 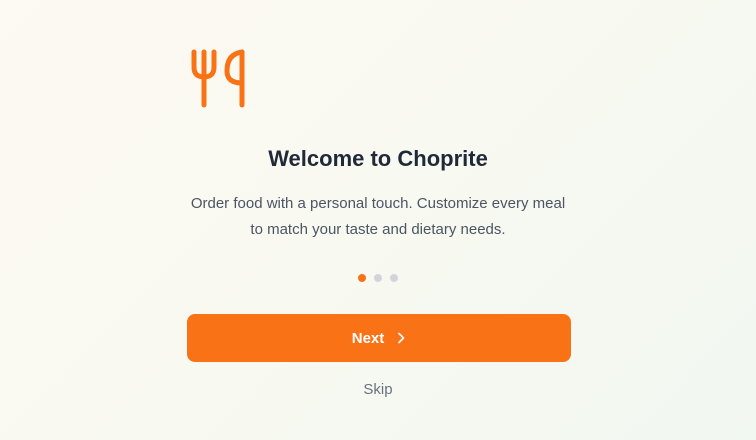 What do you see at coordinates (368, 338) in the screenshot?
I see `next-button-label: Next` at bounding box center [368, 338].